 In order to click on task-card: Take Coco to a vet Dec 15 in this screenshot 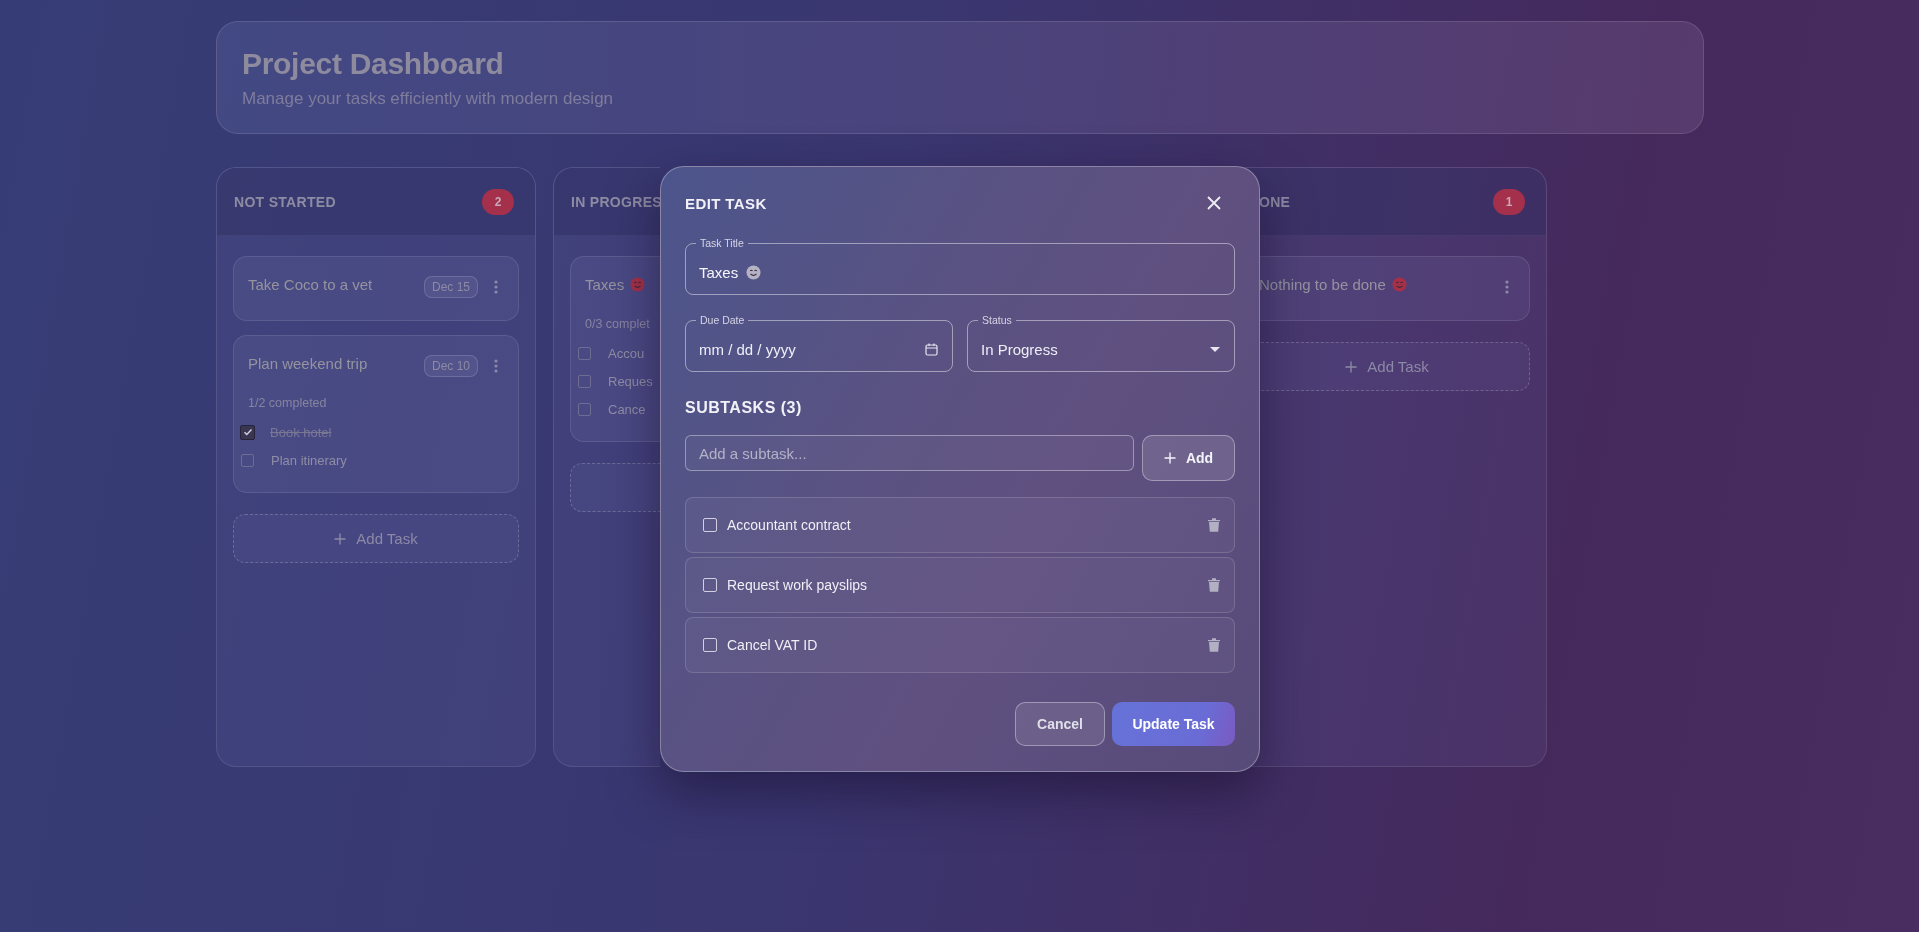, I will do `click(376, 288)`.